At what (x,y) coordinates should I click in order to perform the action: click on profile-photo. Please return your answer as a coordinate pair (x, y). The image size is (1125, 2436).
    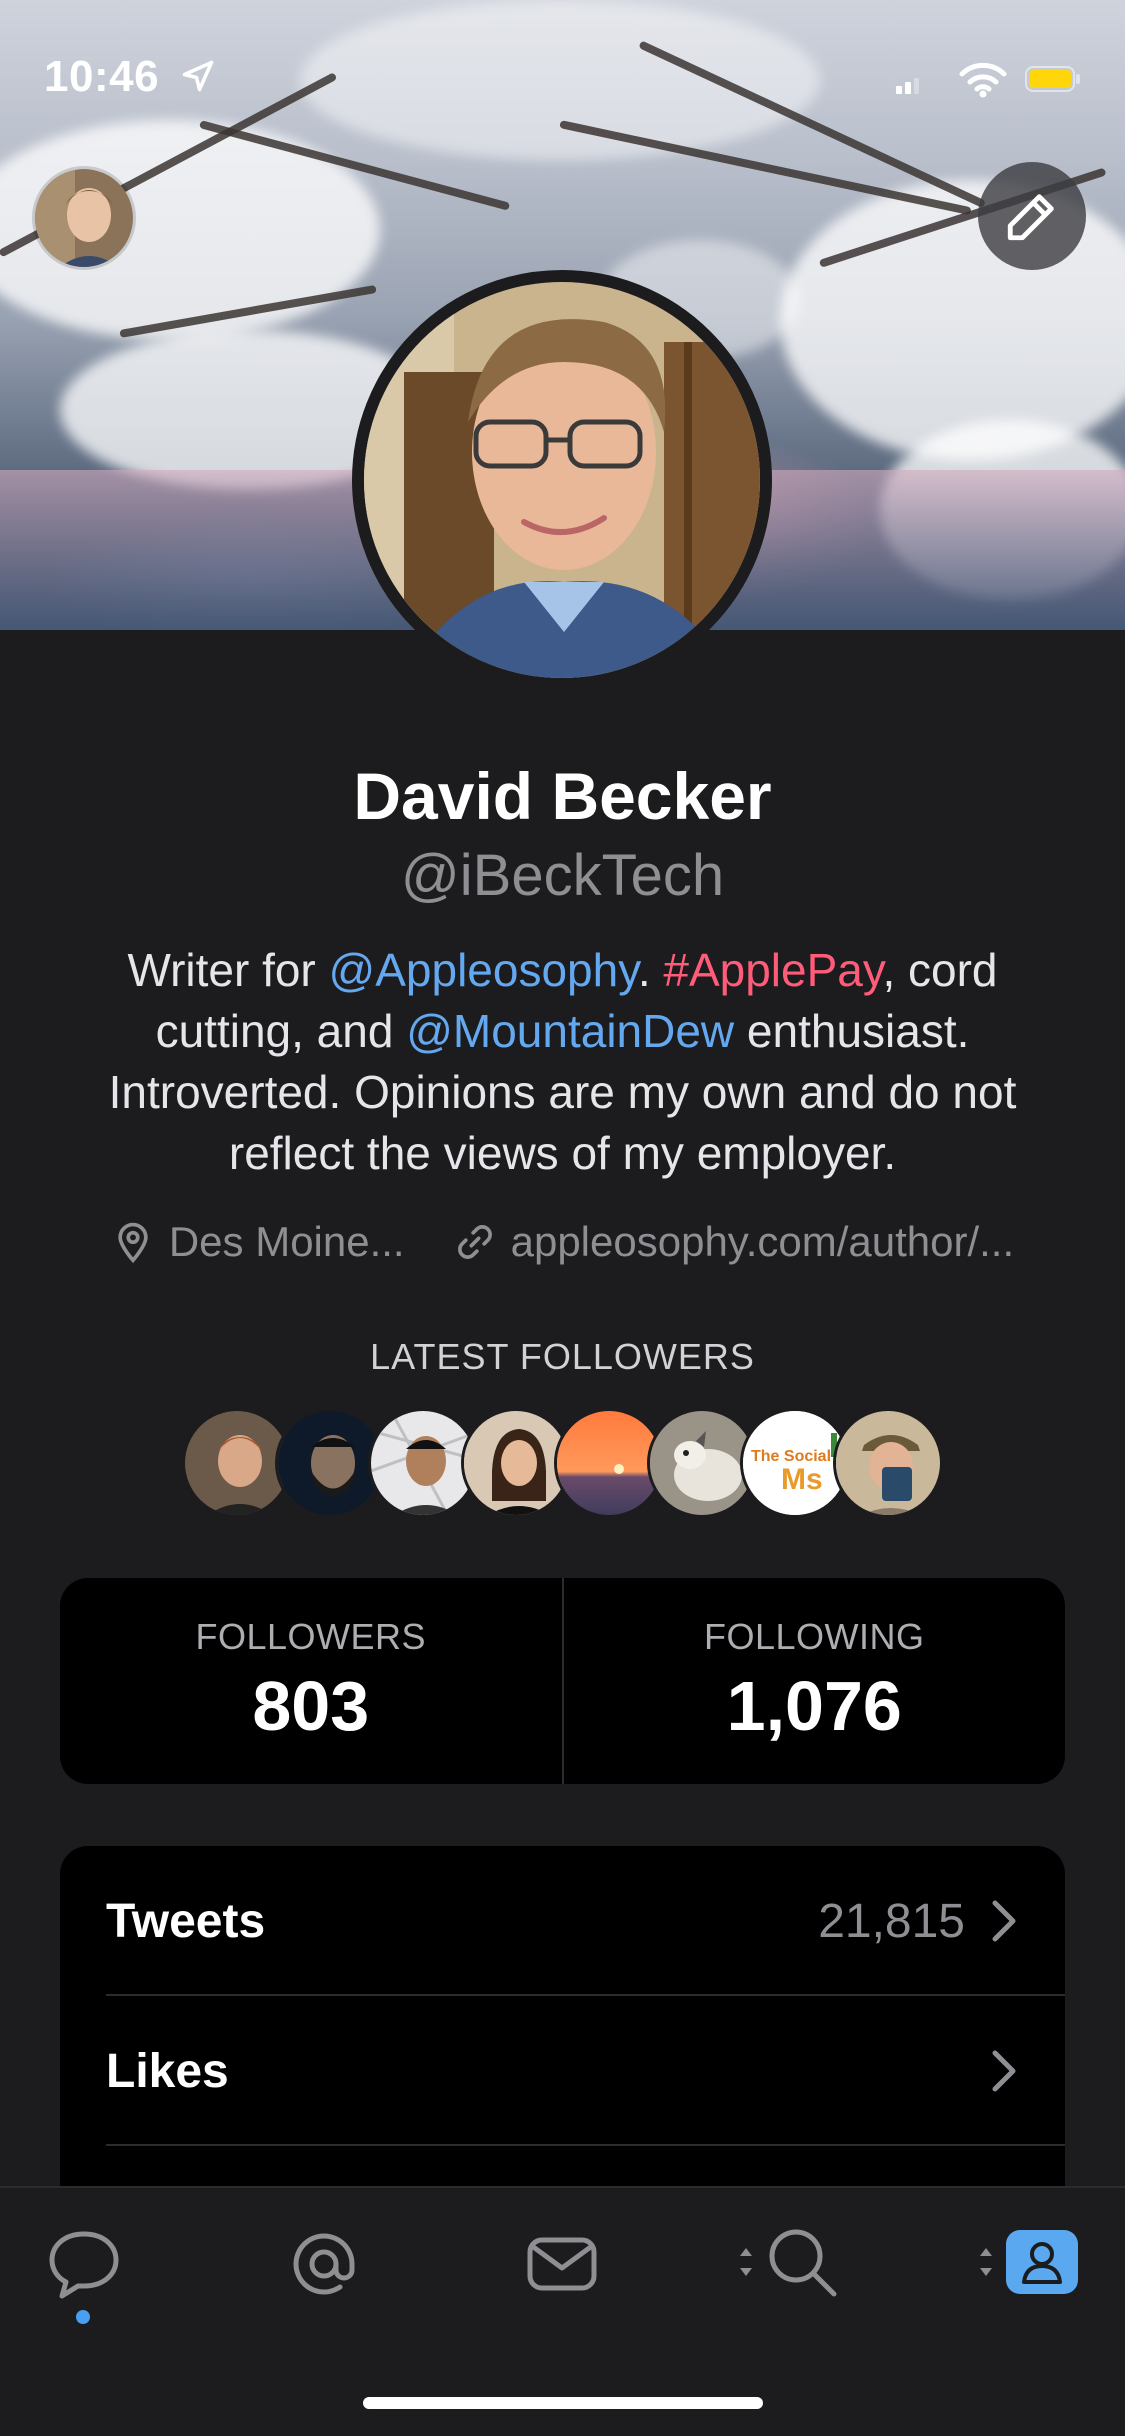
    Looking at the image, I should click on (562, 480).